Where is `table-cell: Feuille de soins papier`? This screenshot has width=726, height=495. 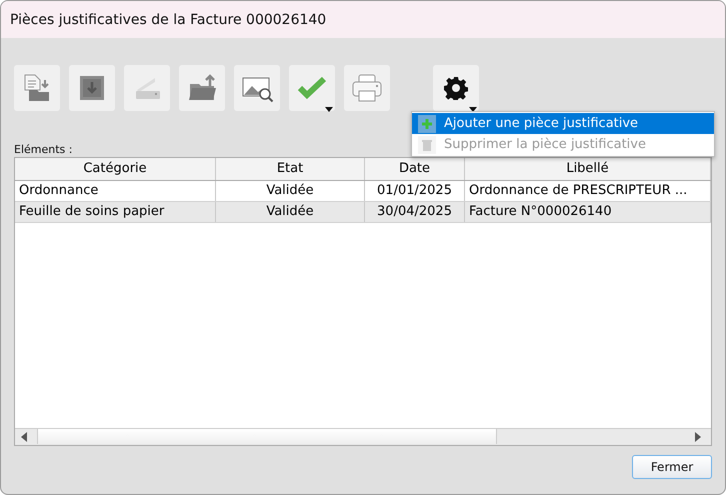
table-cell: Feuille de soins papier is located at coordinates (115, 212).